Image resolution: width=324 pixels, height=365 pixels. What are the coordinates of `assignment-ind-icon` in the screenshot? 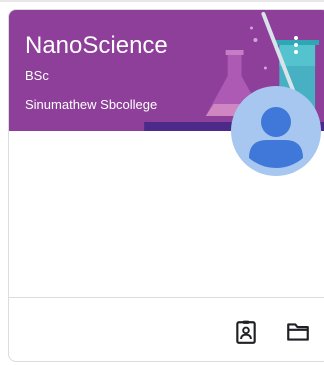 It's located at (246, 332).